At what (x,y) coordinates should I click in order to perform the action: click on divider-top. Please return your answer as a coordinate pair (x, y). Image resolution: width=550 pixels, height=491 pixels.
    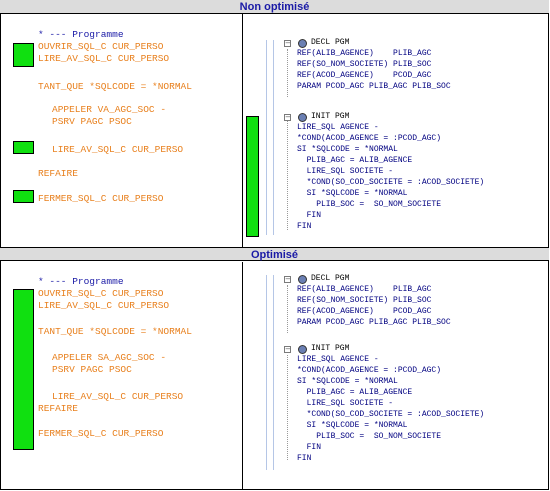
    Looking at the image, I should click on (242, 130).